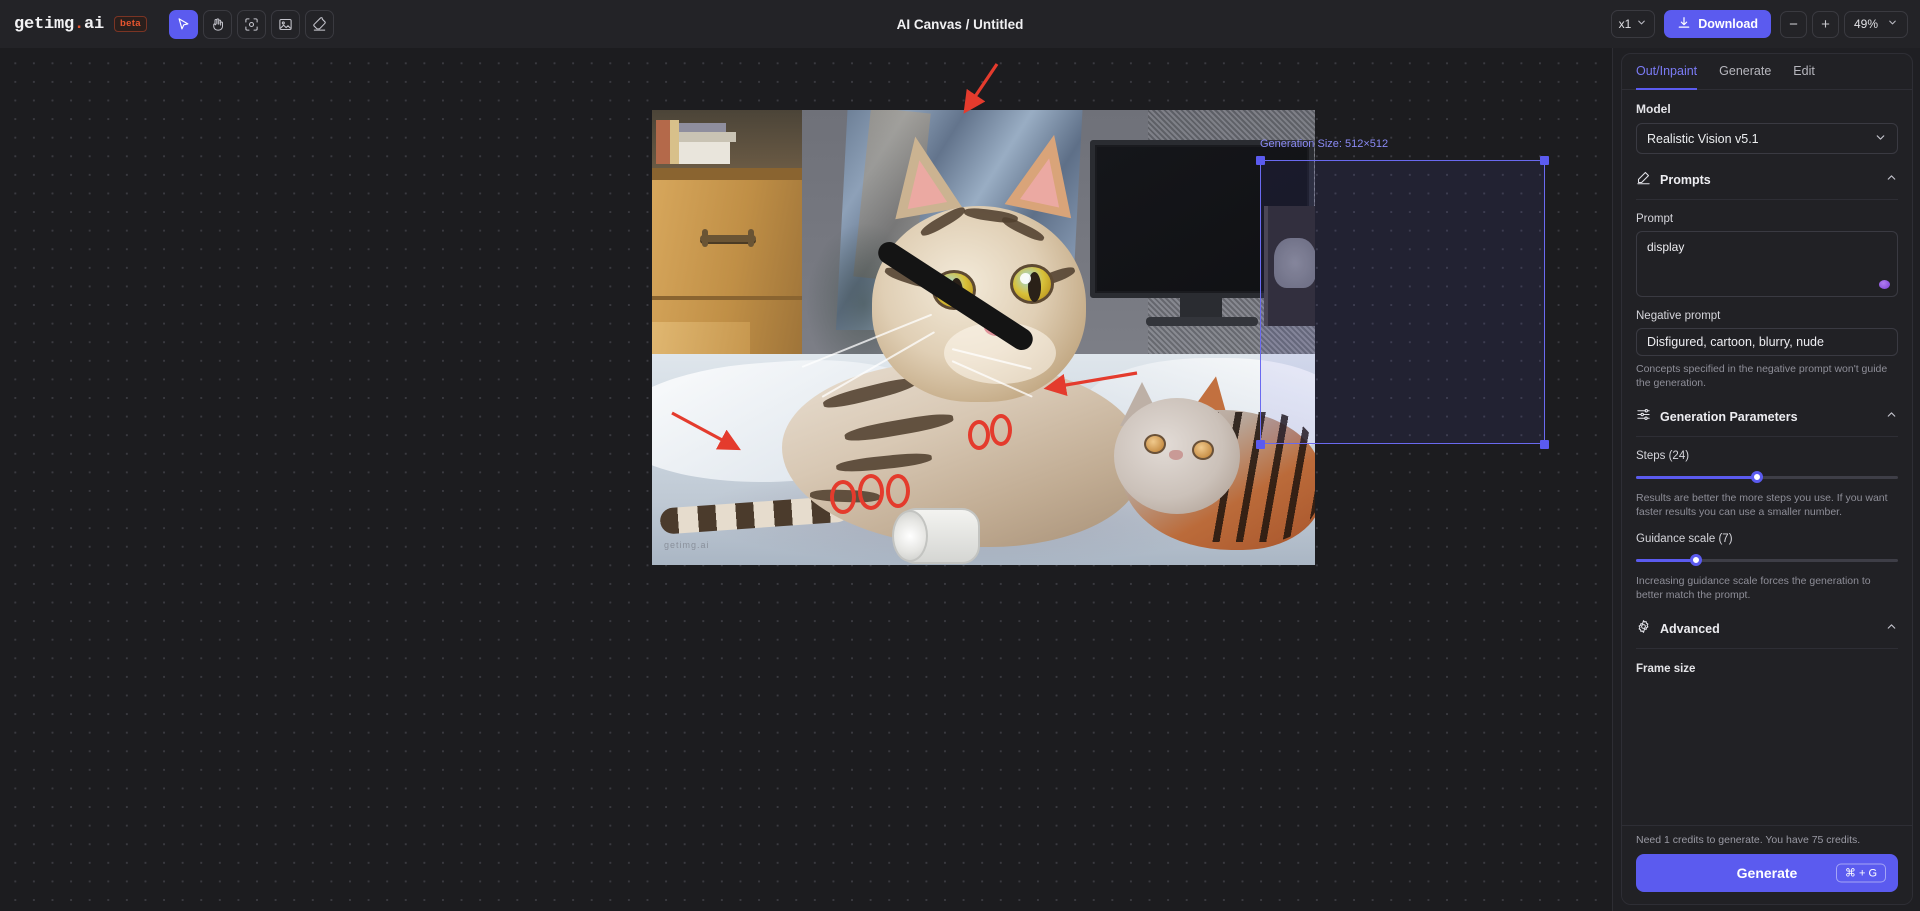 Image resolution: width=1920 pixels, height=911 pixels. Describe the element at coordinates (687, 545) in the screenshot. I see `artwork-watermark: getimg.ai` at that location.